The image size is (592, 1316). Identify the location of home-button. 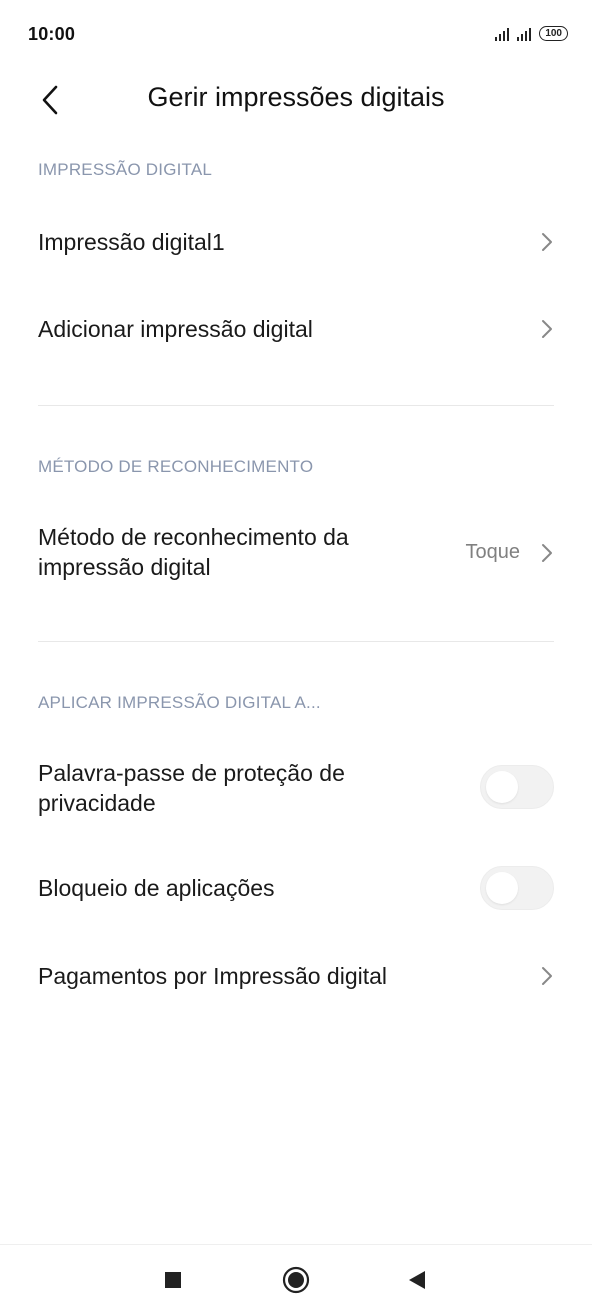
(296, 1280).